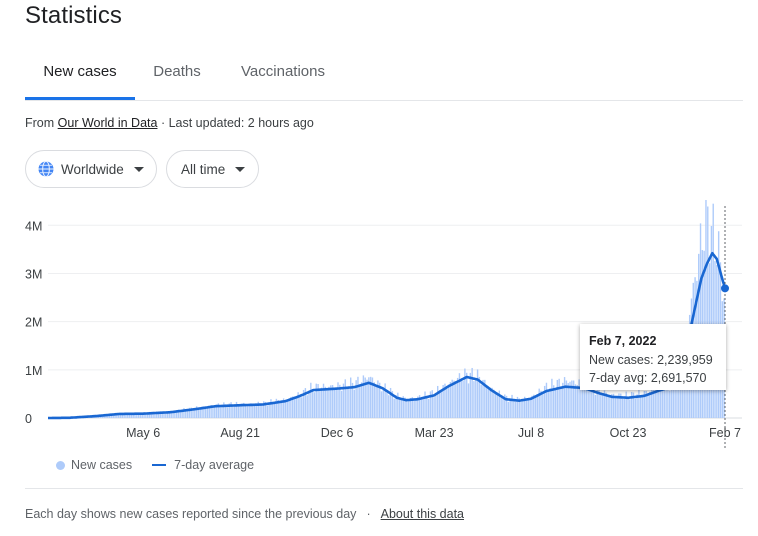  What do you see at coordinates (337, 433) in the screenshot?
I see `x-tick-label: Dec 6` at bounding box center [337, 433].